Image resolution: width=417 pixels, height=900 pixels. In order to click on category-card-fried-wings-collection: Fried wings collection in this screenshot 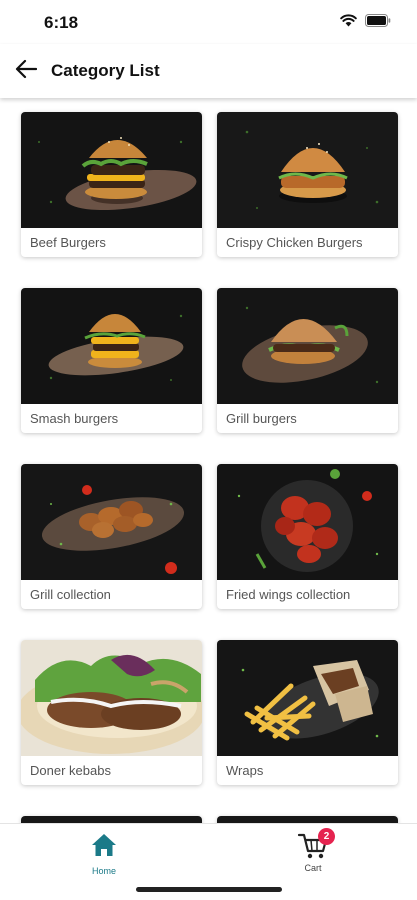, I will do `click(307, 536)`.